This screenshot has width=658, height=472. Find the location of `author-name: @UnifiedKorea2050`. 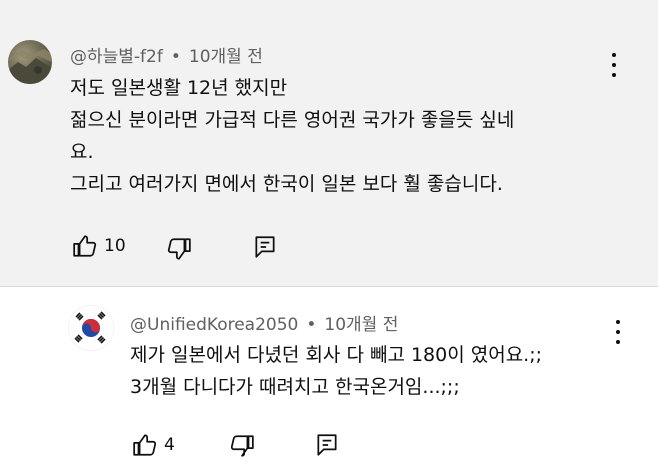

author-name: @UnifiedKorea2050 is located at coordinates (214, 325).